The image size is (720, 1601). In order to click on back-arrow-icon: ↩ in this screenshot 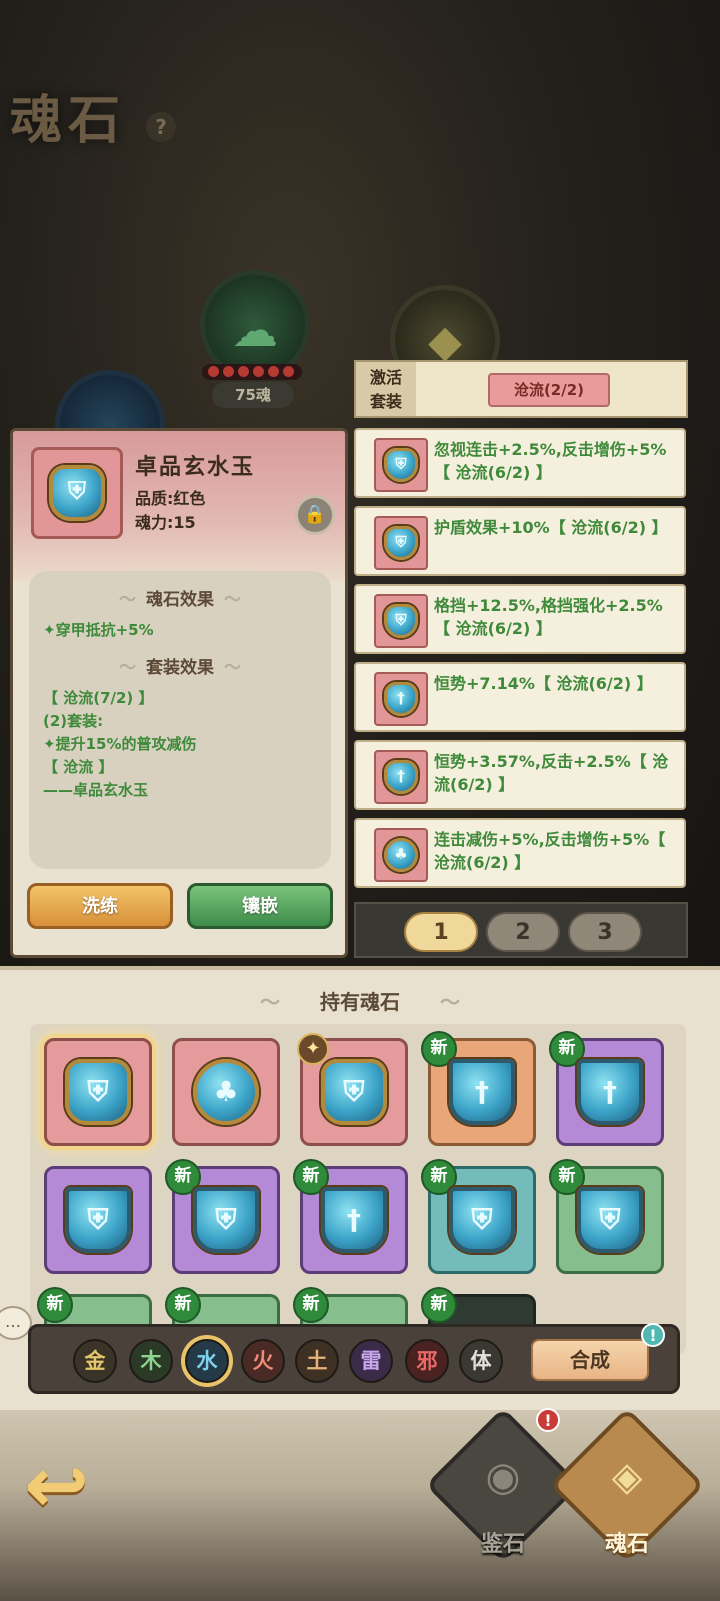, I will do `click(69, 1486)`.